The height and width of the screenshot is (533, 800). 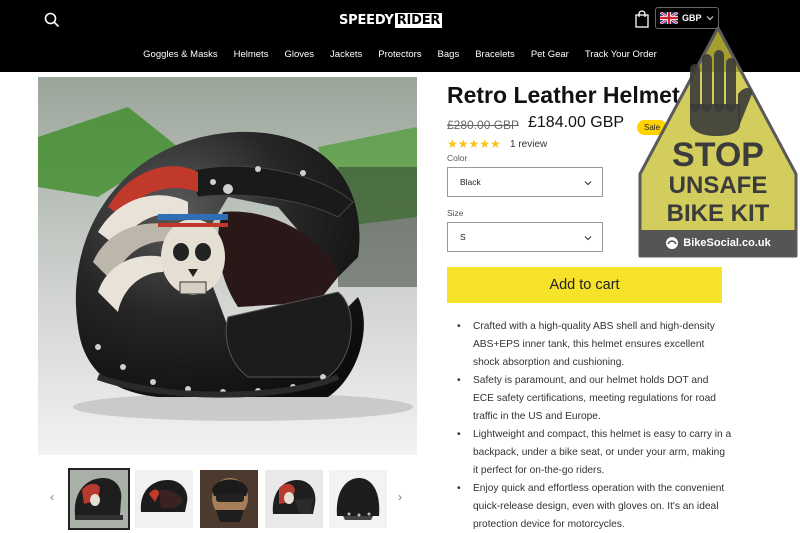 What do you see at coordinates (672, 243) in the screenshot?
I see `bikesocial-logo-icon` at bounding box center [672, 243].